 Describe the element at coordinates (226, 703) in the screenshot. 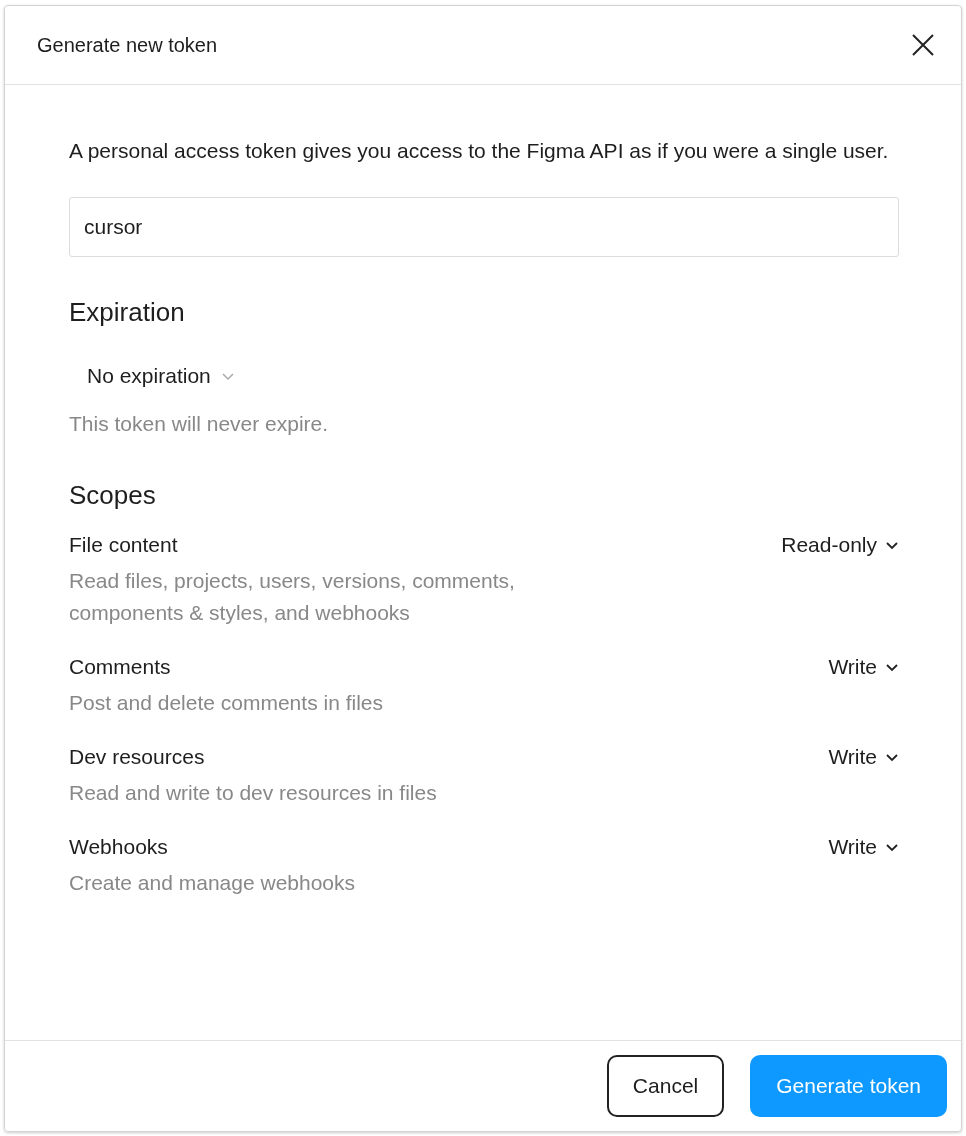

I see `scope-description: Post and delete comments in files` at that location.